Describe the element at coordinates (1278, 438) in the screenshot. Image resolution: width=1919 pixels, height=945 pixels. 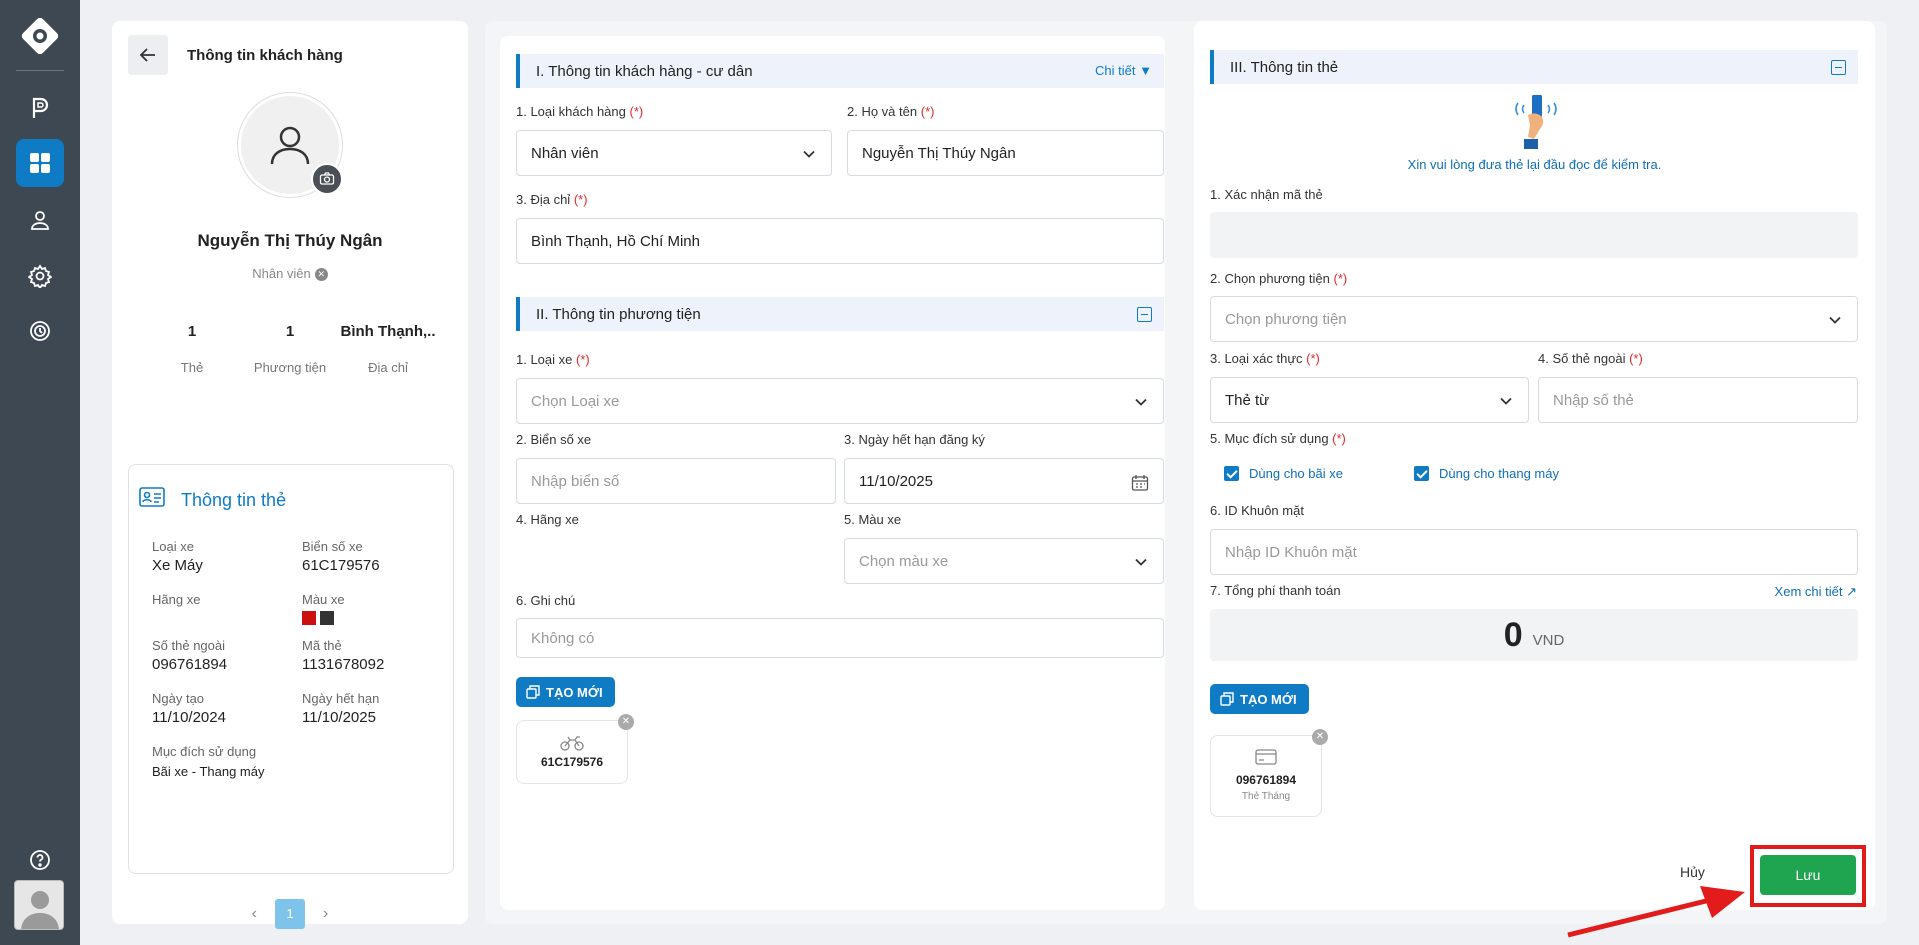
I see `purpose-label: 5. Mục đích sử dụng (*)` at that location.